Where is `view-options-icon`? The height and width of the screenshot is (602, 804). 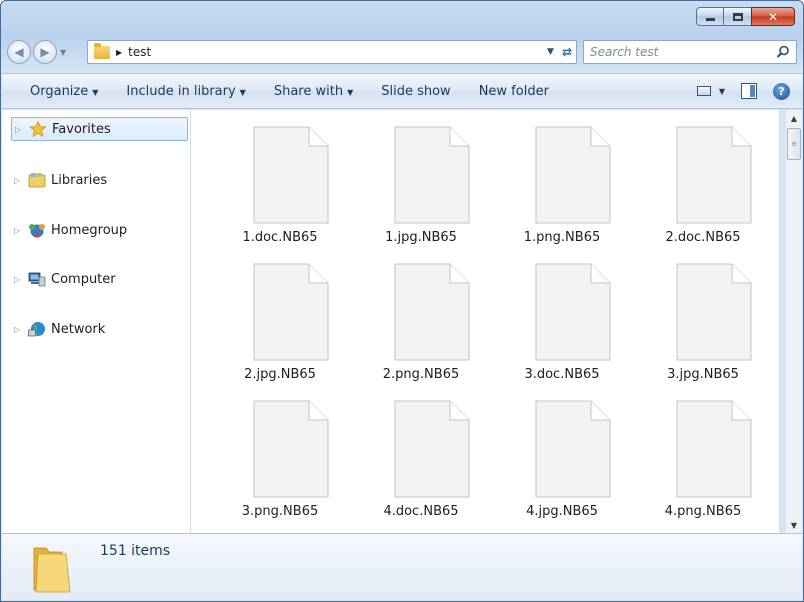
view-options-icon is located at coordinates (703, 91).